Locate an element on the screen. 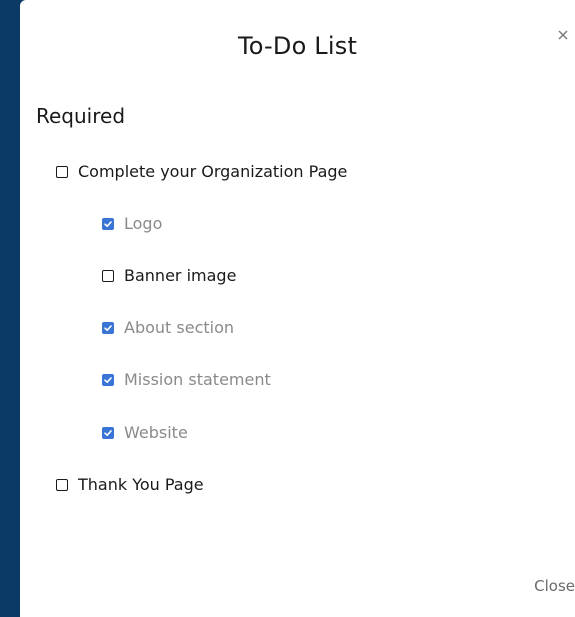 Image resolution: width=575 pixels, height=617 pixels. todo-item-about-section: About section is located at coordinates (168, 327).